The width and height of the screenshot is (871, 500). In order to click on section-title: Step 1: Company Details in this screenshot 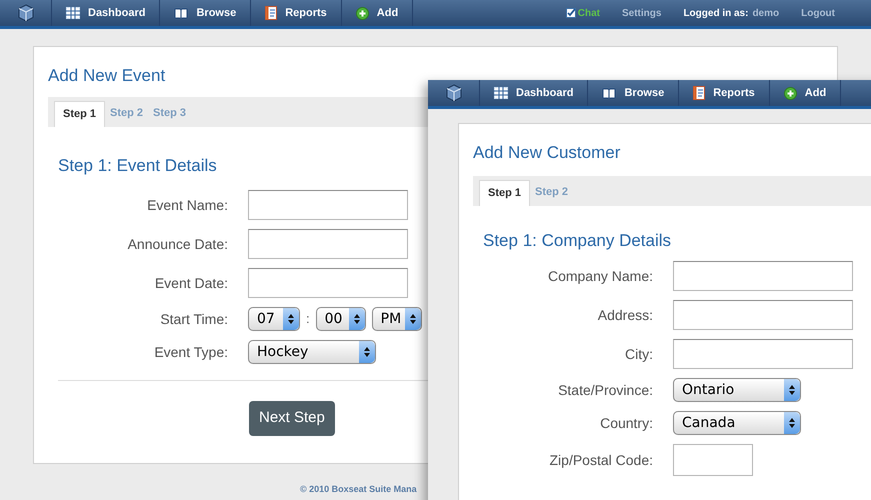, I will do `click(577, 241)`.